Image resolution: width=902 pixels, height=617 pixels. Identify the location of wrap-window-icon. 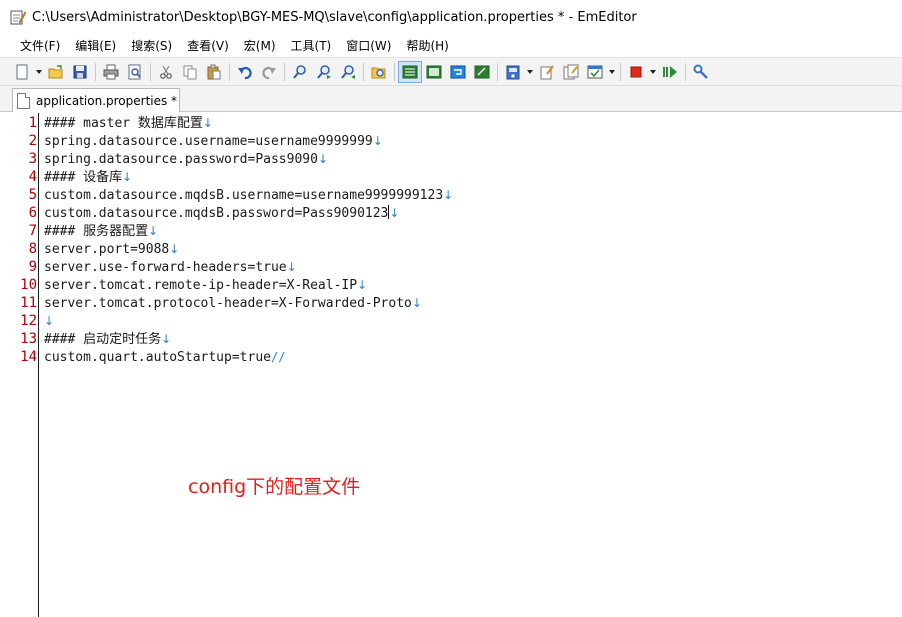
(434, 72).